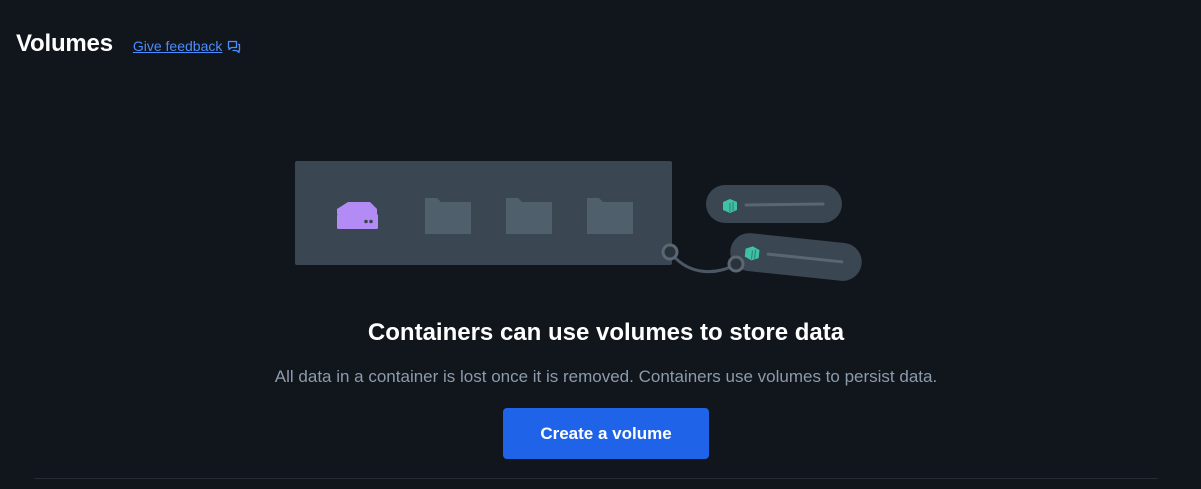 The height and width of the screenshot is (489, 1201). I want to click on connector-line, so click(702, 262).